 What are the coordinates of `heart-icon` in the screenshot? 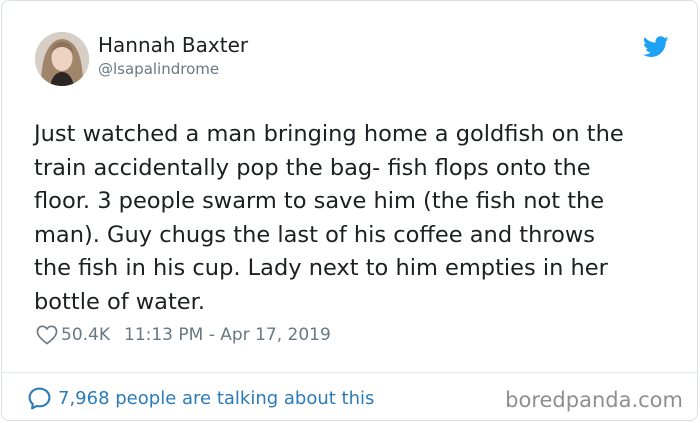 It's located at (47, 335).